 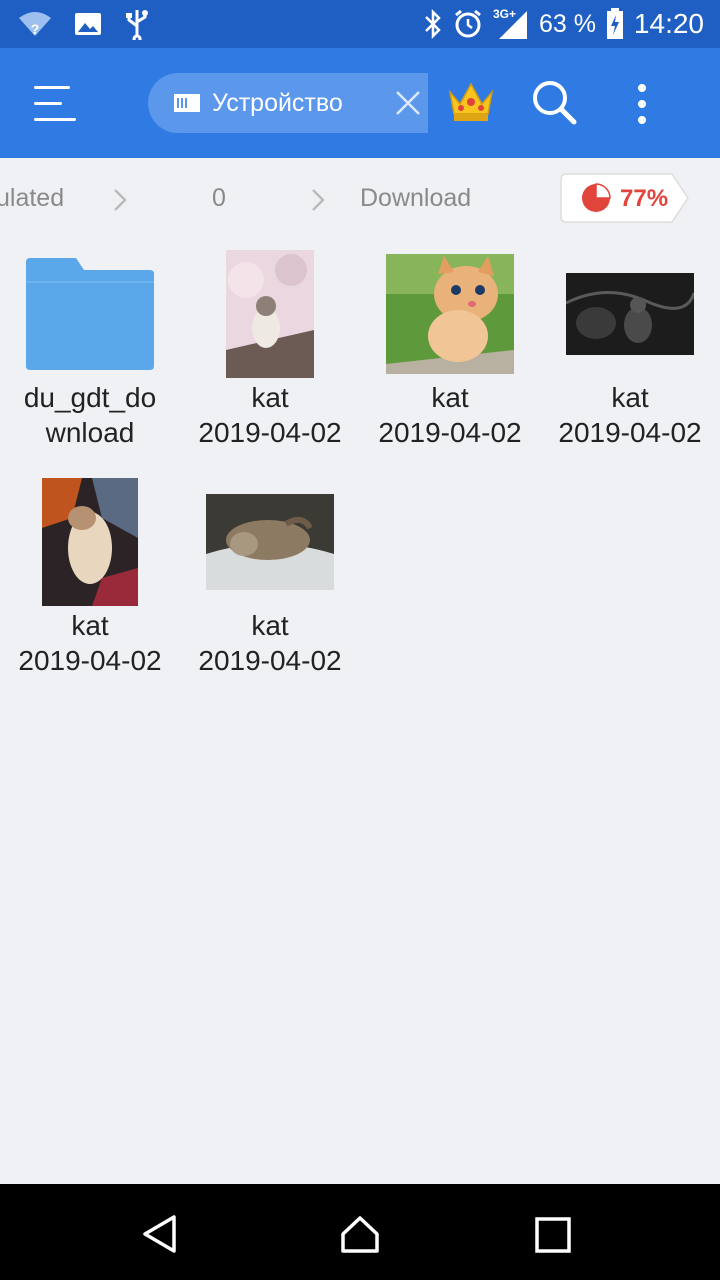 I want to click on folder-icon, so click(x=90, y=314).